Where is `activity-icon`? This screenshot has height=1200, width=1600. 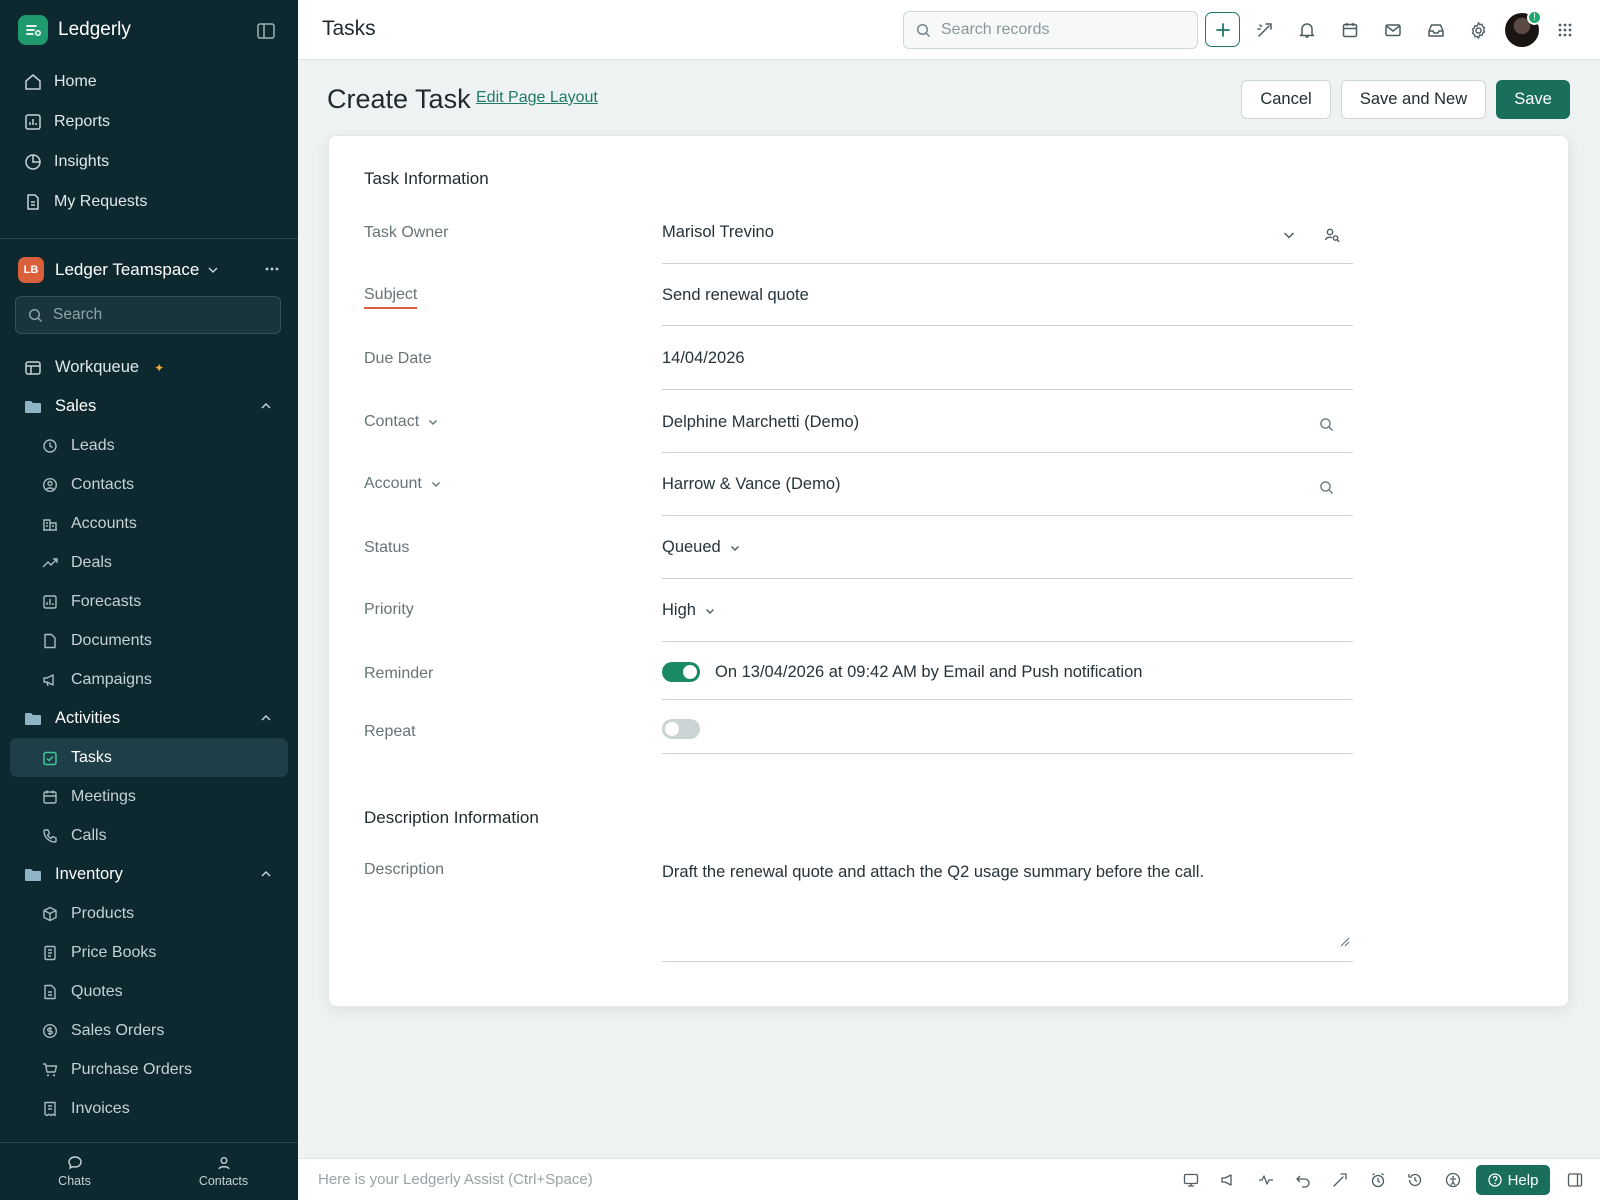
activity-icon is located at coordinates (1266, 1180).